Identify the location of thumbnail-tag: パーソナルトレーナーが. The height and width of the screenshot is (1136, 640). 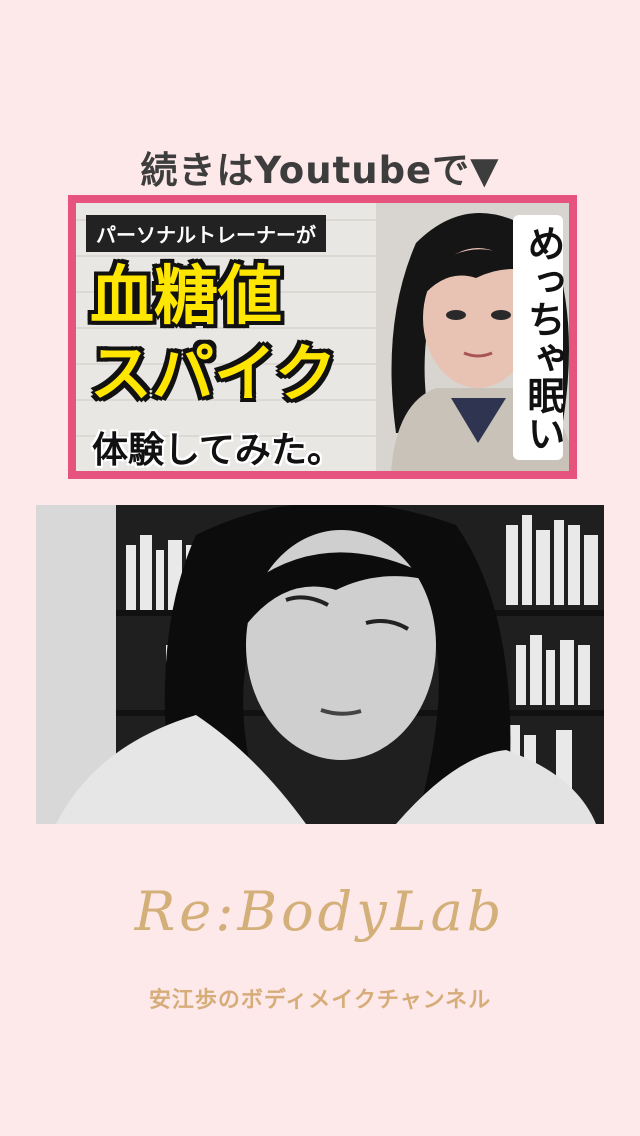
(206, 233).